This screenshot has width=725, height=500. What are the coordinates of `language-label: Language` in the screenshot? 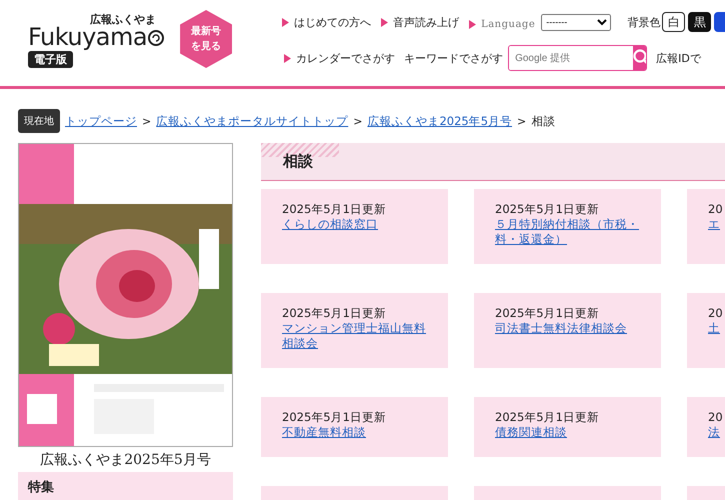 It's located at (508, 24).